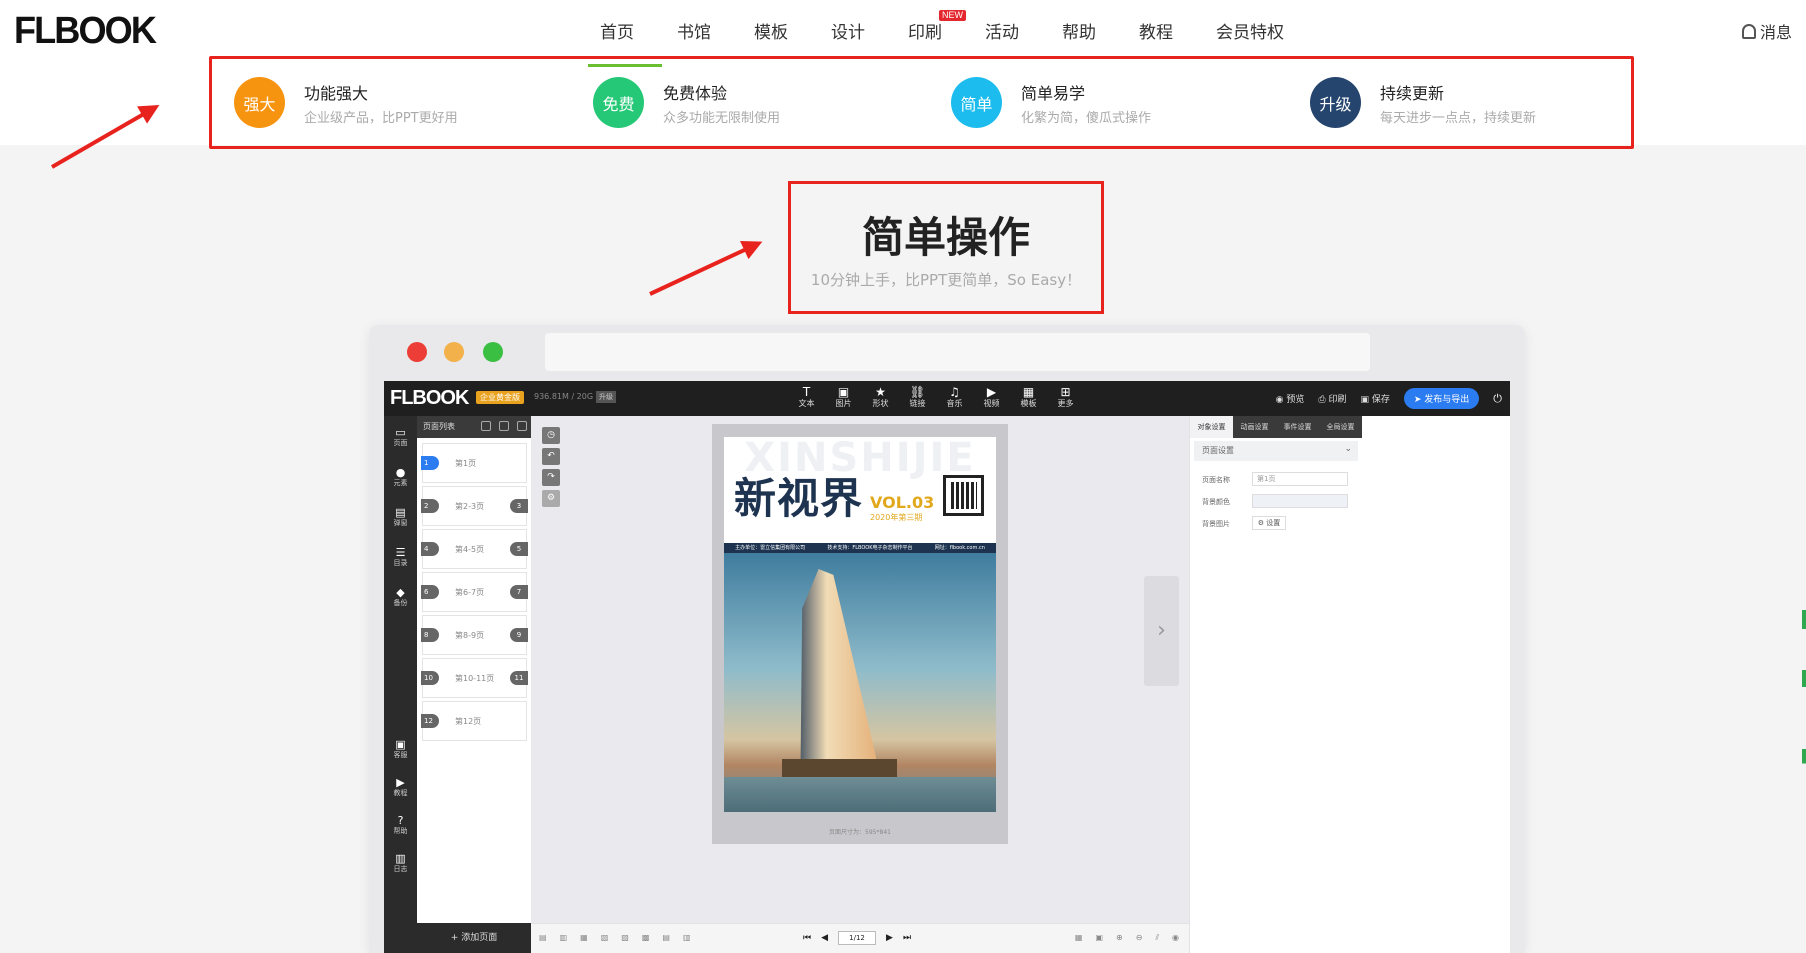 The height and width of the screenshot is (953, 1806). What do you see at coordinates (400, 825) in the screenshot?
I see `side-help: ? 帮助` at bounding box center [400, 825].